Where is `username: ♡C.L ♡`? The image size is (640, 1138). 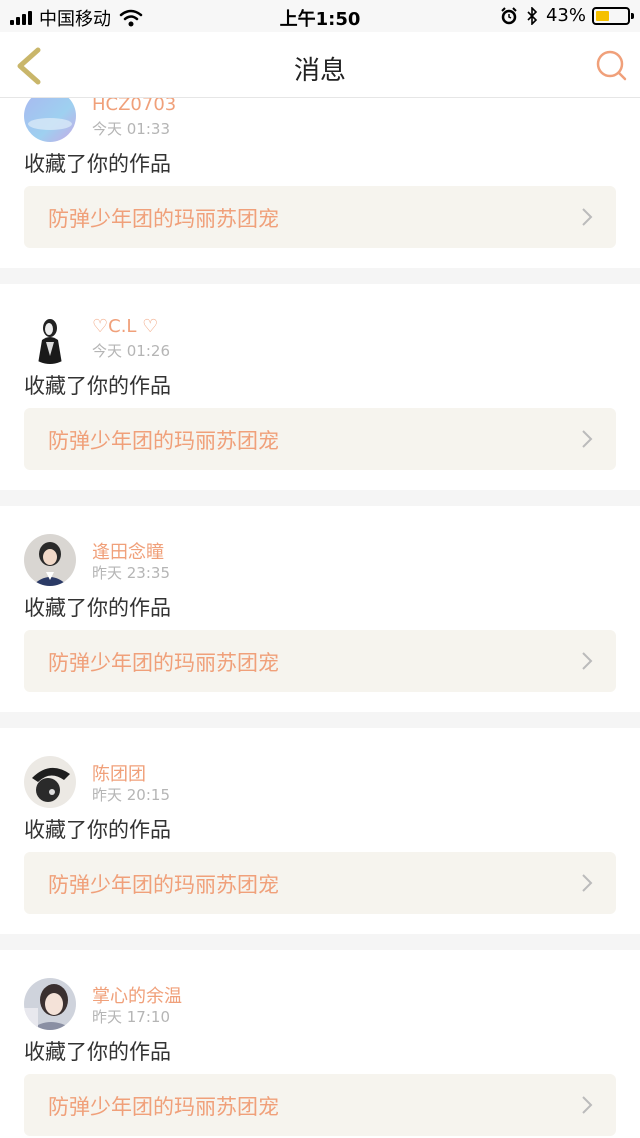
username: ♡C.L ♡ is located at coordinates (125, 326).